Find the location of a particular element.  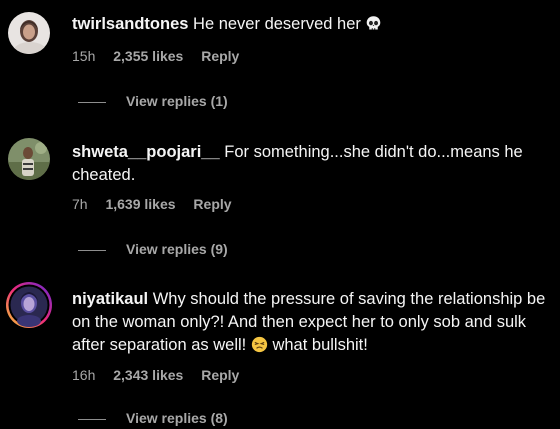

likes-count: 1,639 likes is located at coordinates (140, 204).